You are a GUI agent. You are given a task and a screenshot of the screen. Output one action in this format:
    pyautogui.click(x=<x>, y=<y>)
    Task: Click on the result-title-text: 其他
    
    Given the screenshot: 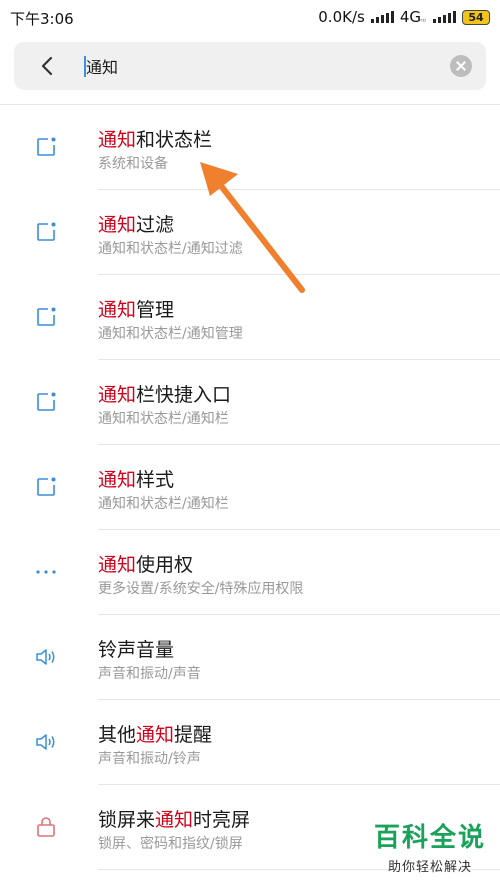 What is the action you would take?
    pyautogui.click(x=117, y=735)
    